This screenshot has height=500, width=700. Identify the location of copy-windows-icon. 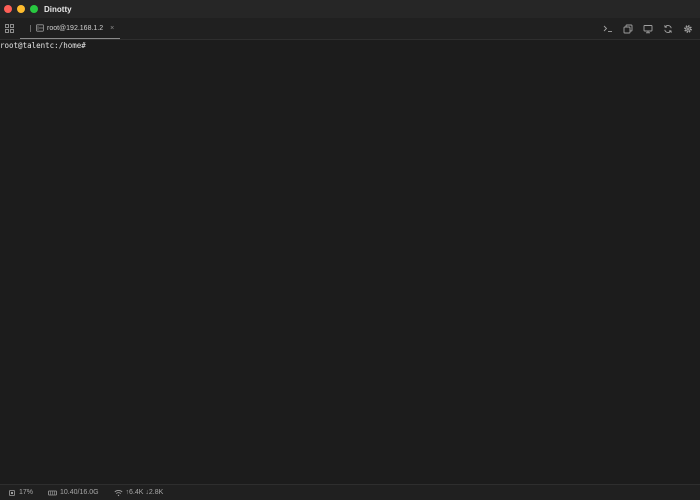
(628, 28).